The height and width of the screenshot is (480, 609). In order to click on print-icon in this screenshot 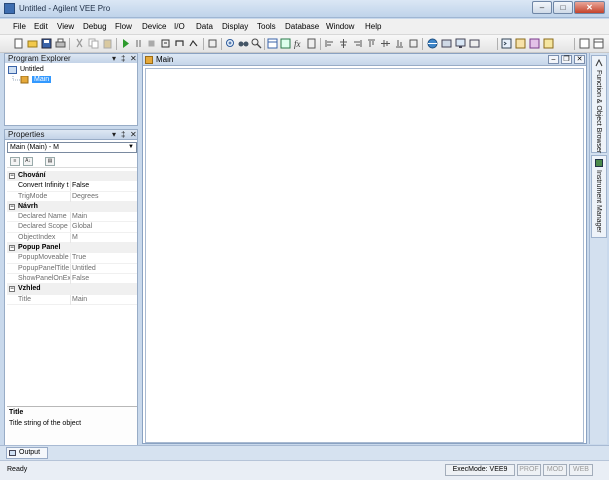, I will do `click(60, 43)`.